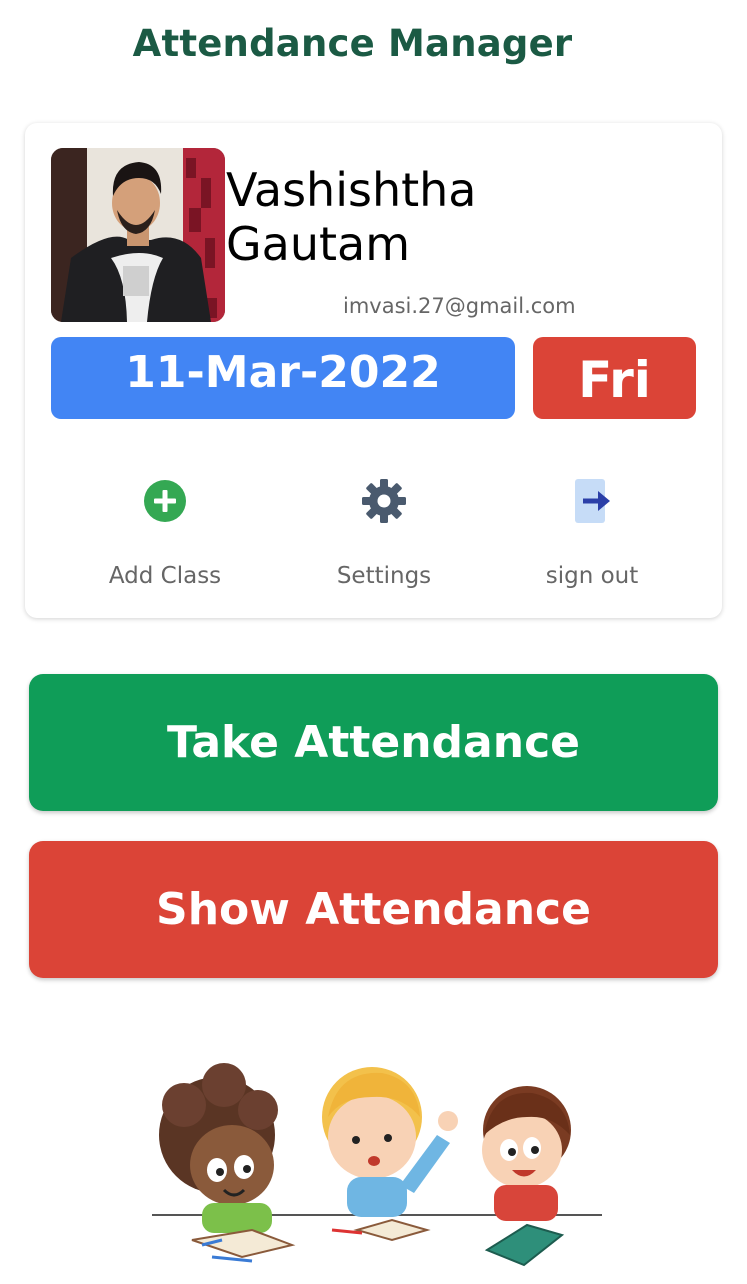  What do you see at coordinates (384, 531) in the screenshot?
I see `settings-button: Settings` at bounding box center [384, 531].